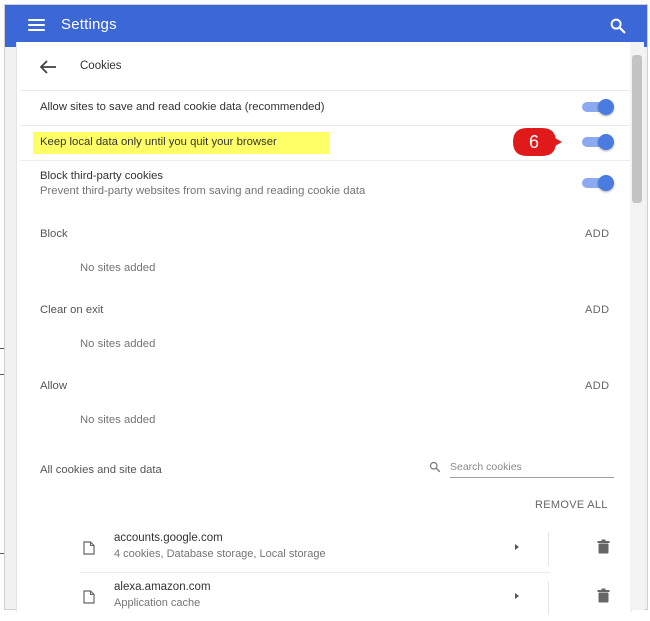  Describe the element at coordinates (118, 344) in the screenshot. I see `clear-on-exit-empty-text: No sites added` at that location.